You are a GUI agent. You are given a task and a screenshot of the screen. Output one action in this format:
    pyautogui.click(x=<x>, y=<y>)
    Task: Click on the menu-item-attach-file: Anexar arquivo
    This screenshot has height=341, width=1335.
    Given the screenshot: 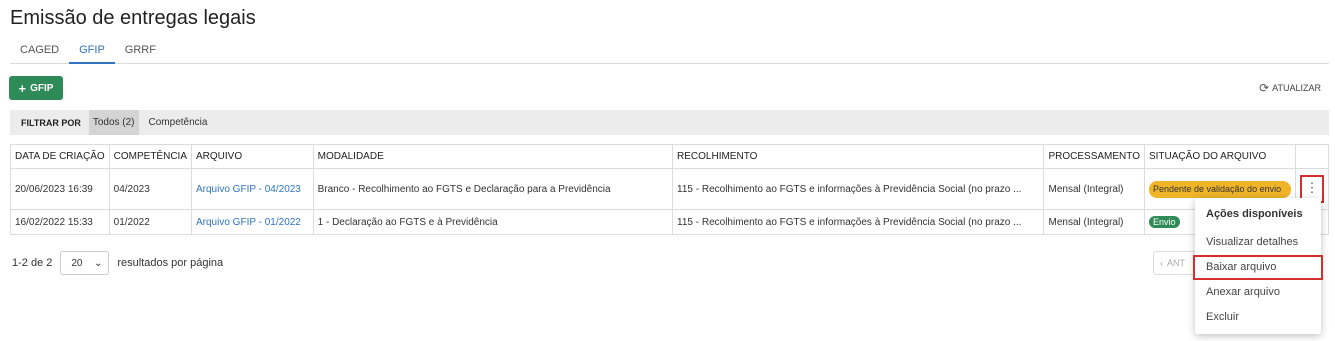 What is the action you would take?
    pyautogui.click(x=1258, y=292)
    